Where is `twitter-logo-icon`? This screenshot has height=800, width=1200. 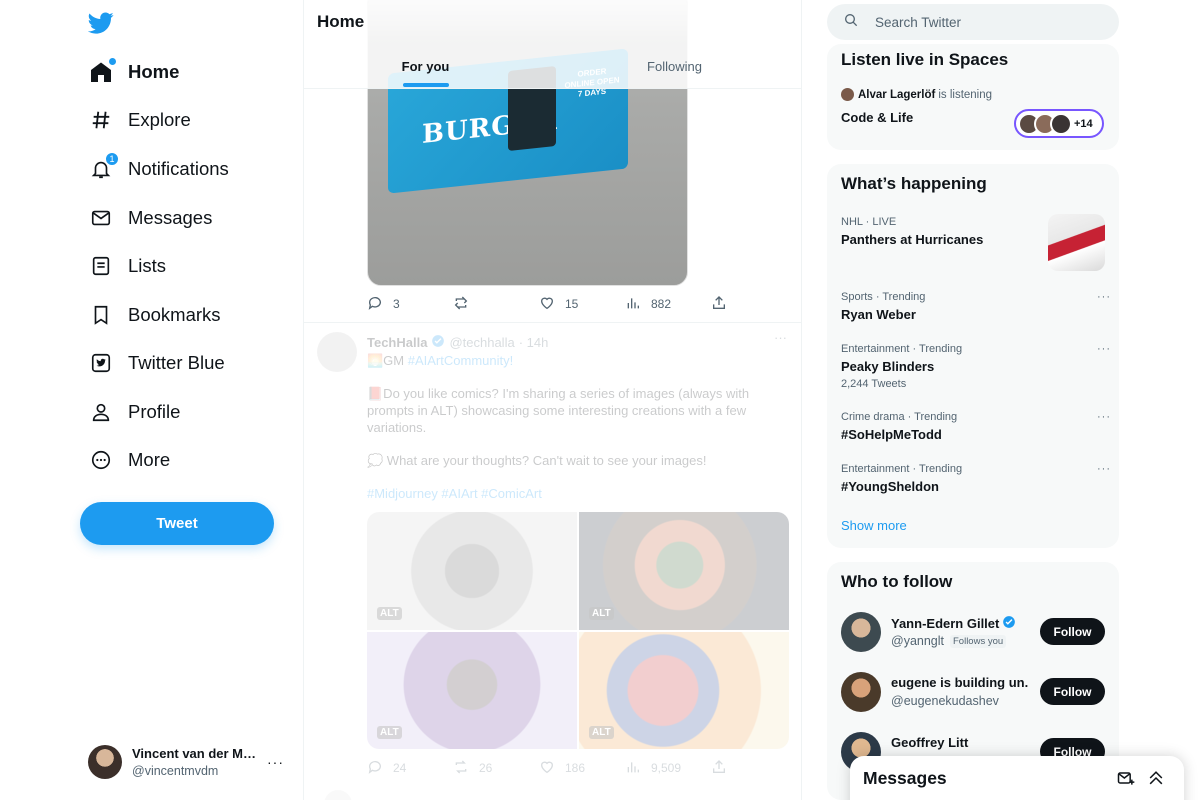
twitter-logo-icon is located at coordinates (100, 23).